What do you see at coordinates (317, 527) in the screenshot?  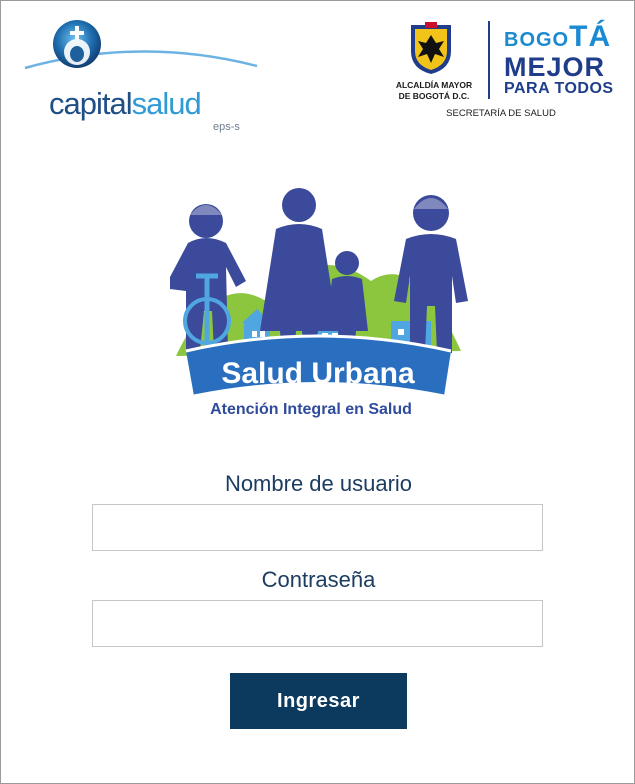 I see `username-input` at bounding box center [317, 527].